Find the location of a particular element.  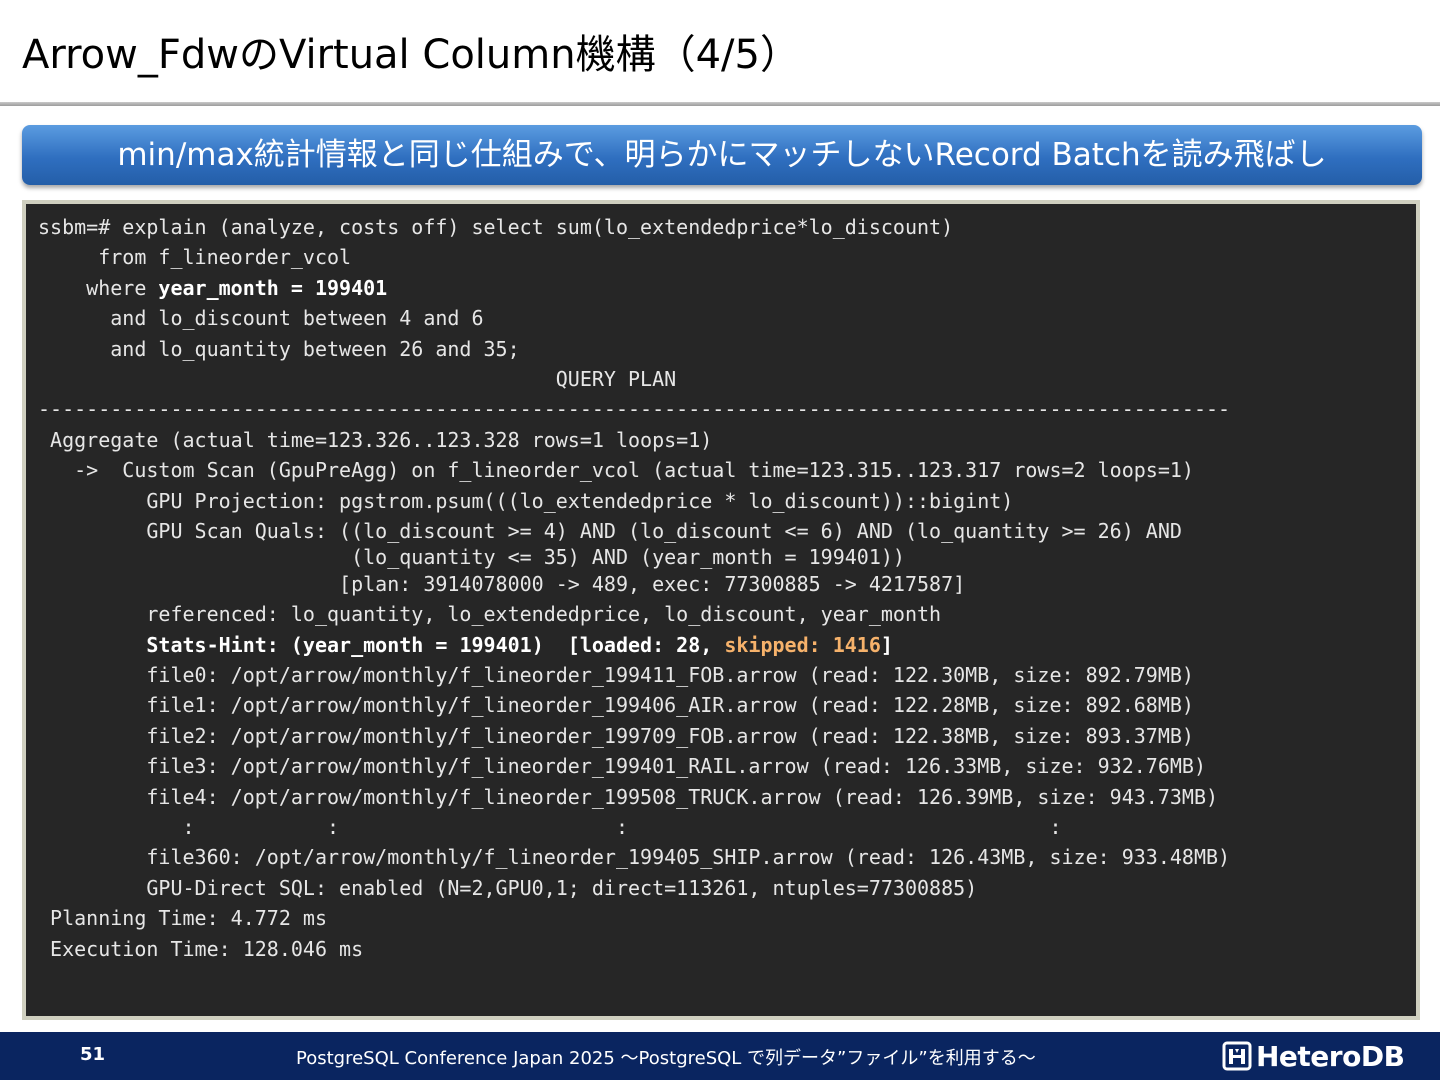

terminal-line: and lo_discount between 4 and 6 is located at coordinates (261, 318).